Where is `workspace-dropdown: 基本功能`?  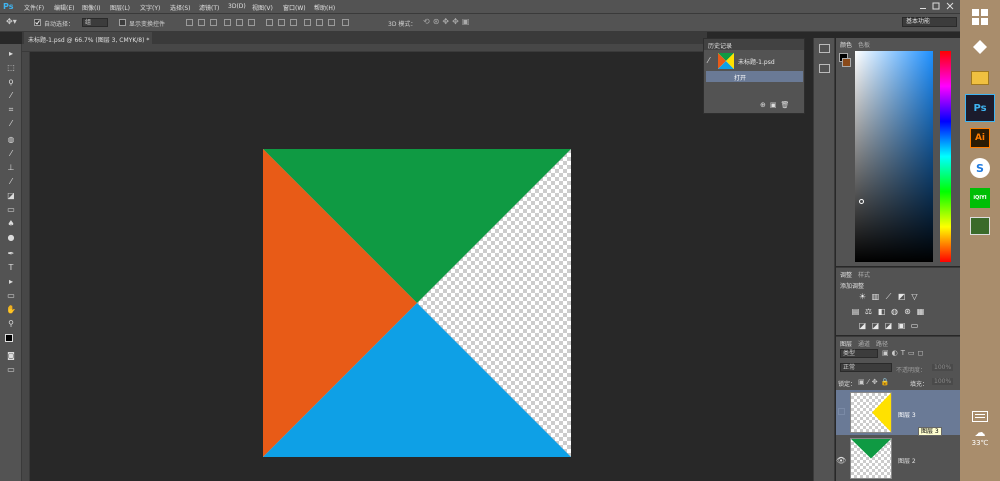 workspace-dropdown: 基本功能 is located at coordinates (929, 22).